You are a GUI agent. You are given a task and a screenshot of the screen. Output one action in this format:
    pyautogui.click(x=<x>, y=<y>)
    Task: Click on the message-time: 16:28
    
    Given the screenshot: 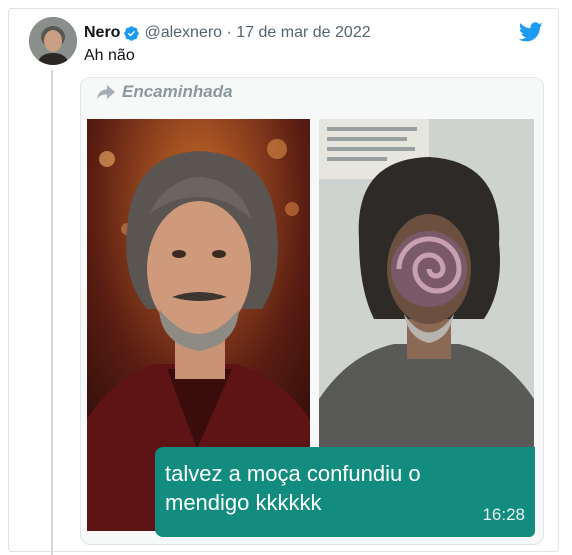 What is the action you would take?
    pyautogui.click(x=503, y=514)
    